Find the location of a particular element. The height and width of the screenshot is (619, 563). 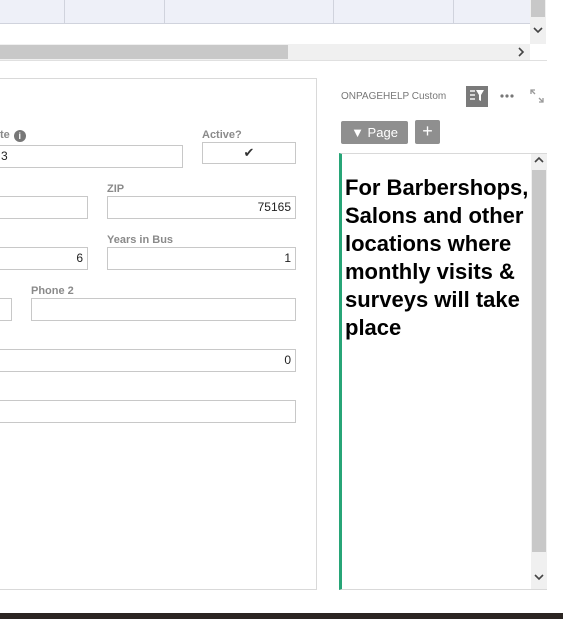

chevron-right-icon is located at coordinates (521, 52).